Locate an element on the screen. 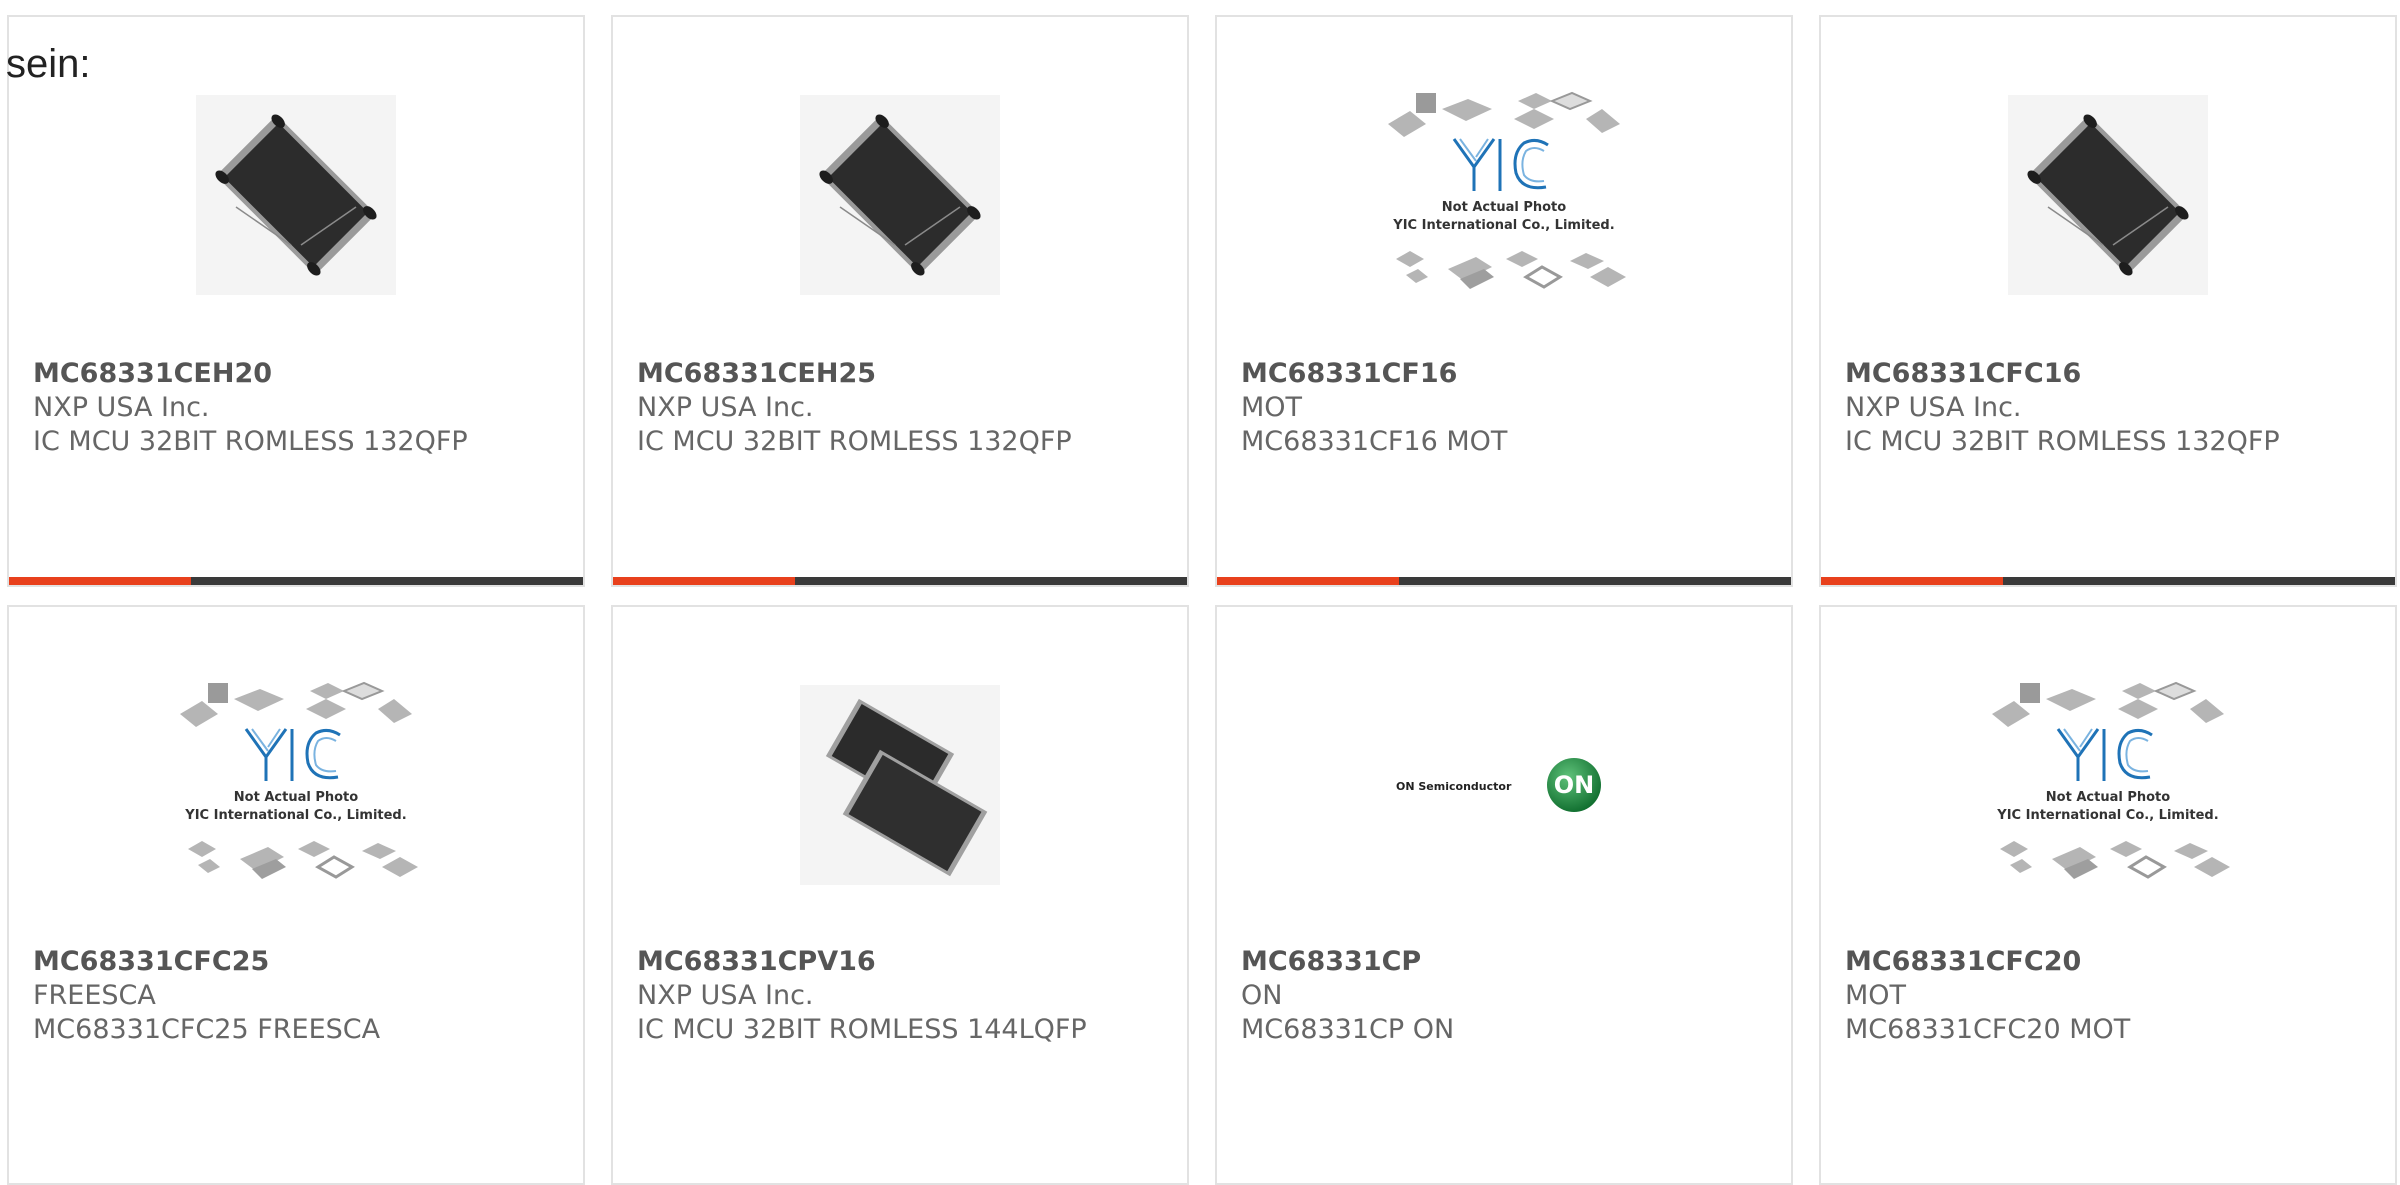 The image size is (2400, 1185). product-description: MC68331CFC20 MOT is located at coordinates (1988, 1029).